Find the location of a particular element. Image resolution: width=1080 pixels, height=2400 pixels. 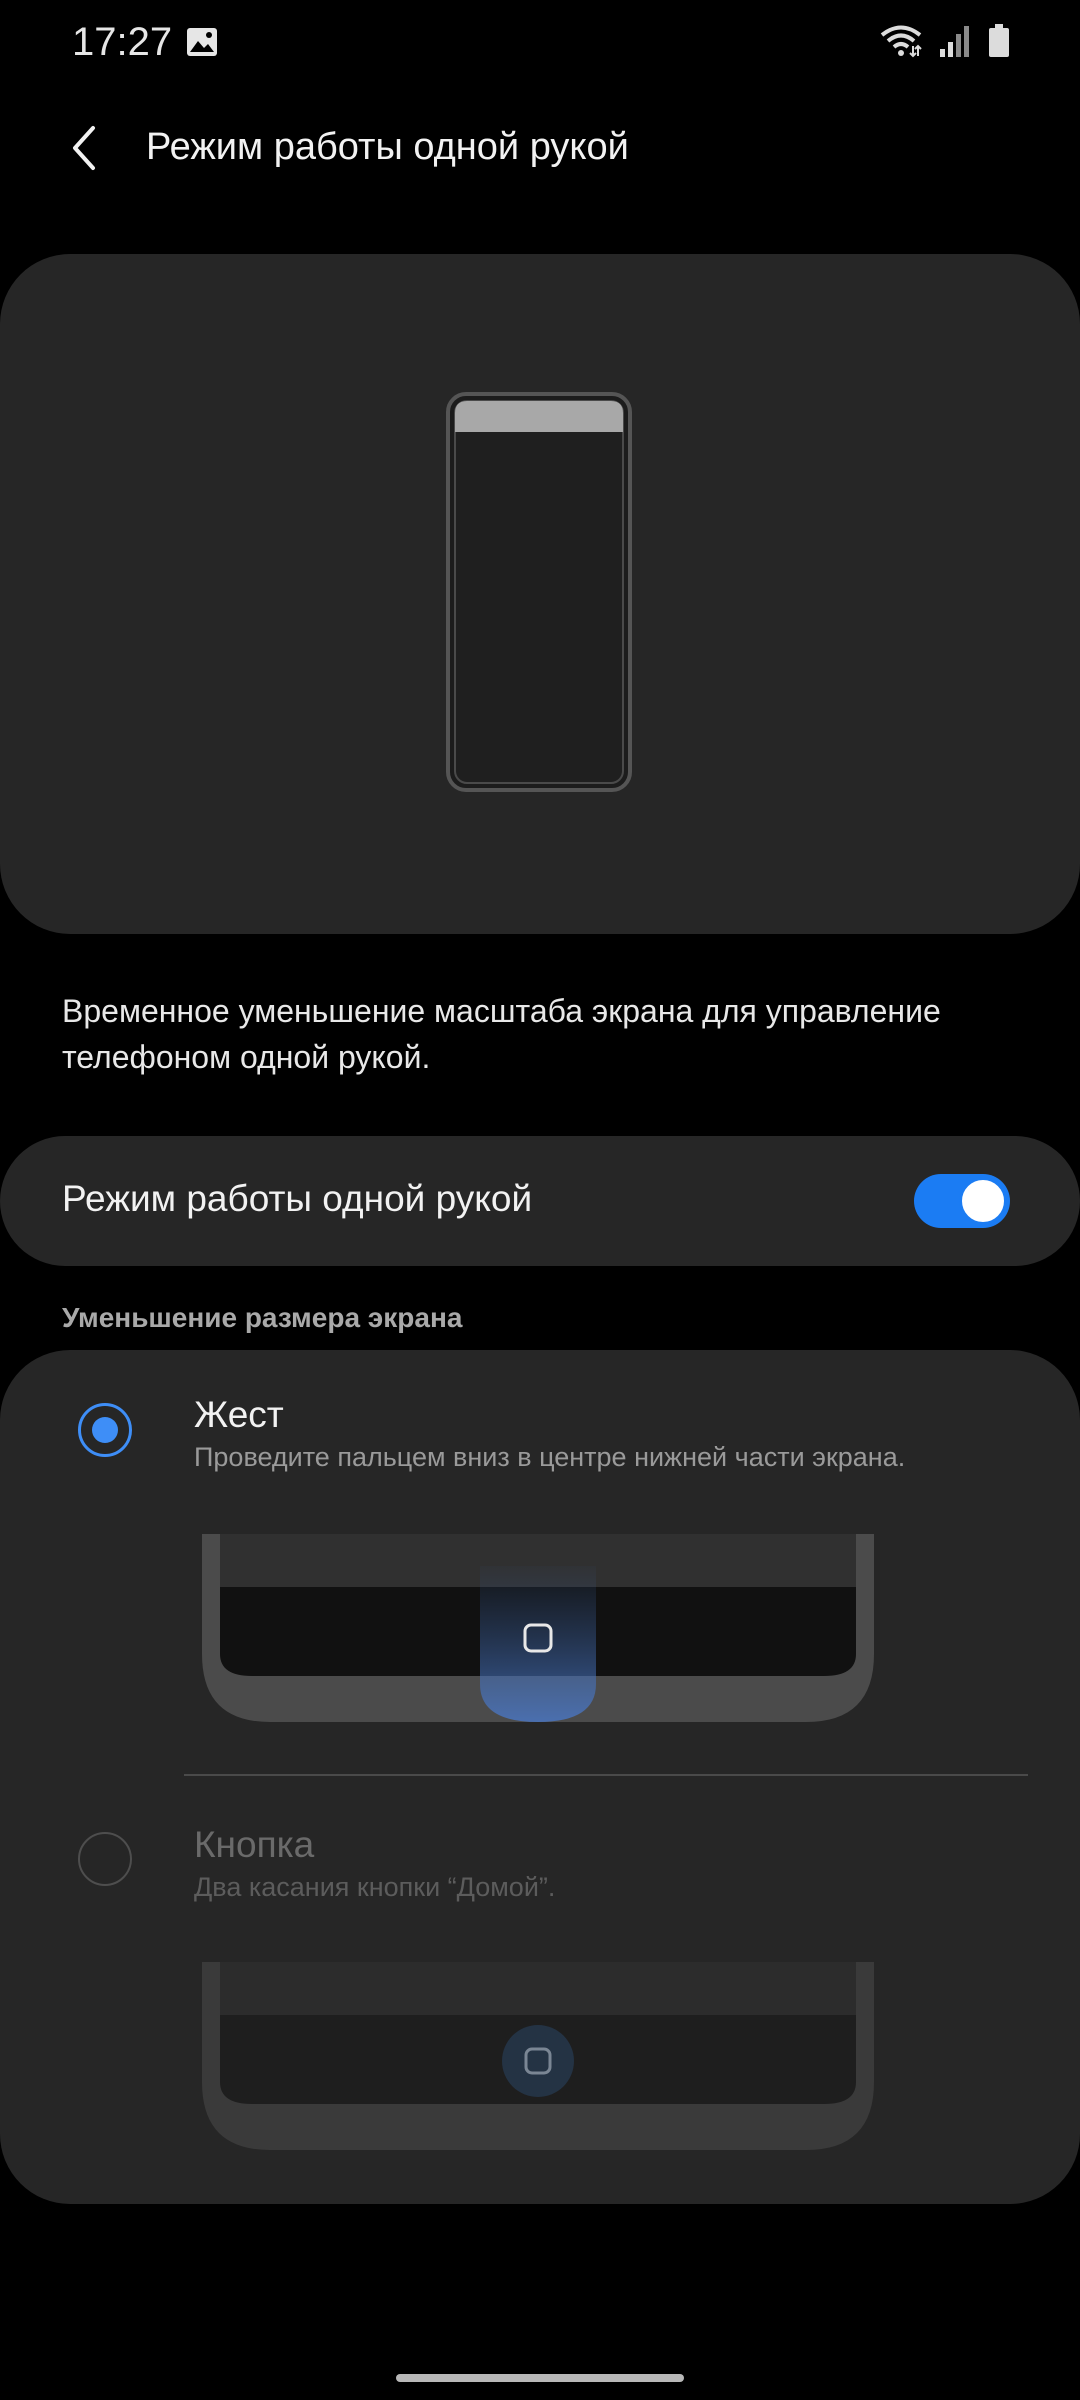

toggle-label: Режим работы одной рукой is located at coordinates (297, 1198).